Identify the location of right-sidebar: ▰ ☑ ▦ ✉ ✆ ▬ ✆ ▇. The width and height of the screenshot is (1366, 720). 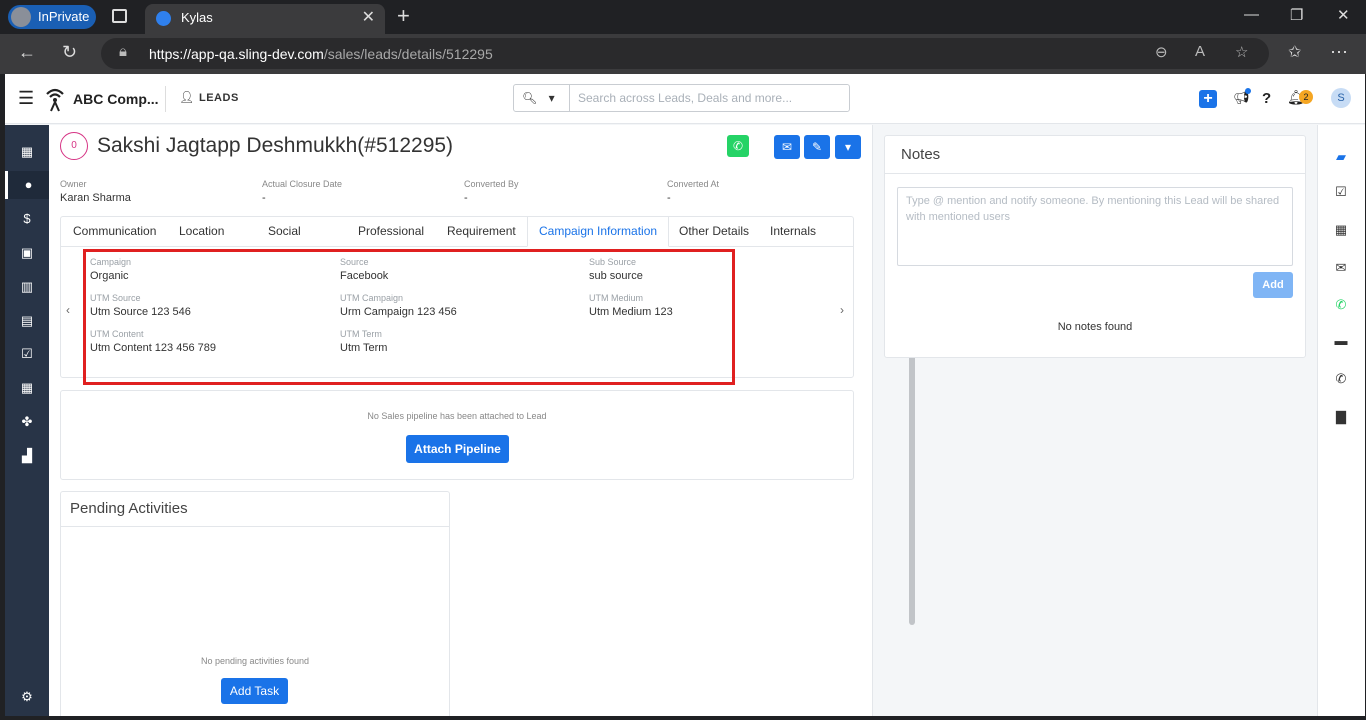
(1341, 420).